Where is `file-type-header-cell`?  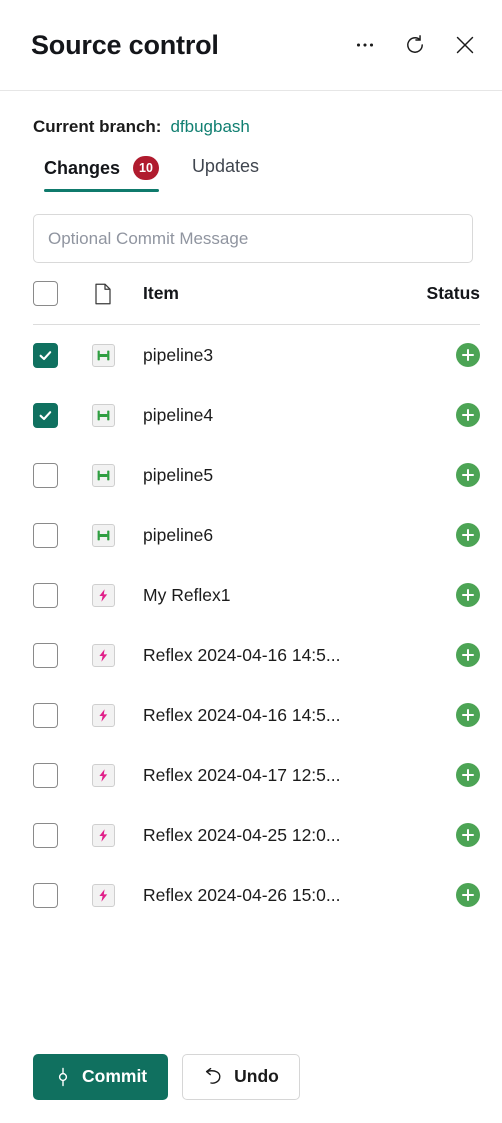 file-type-header-cell is located at coordinates (117, 294).